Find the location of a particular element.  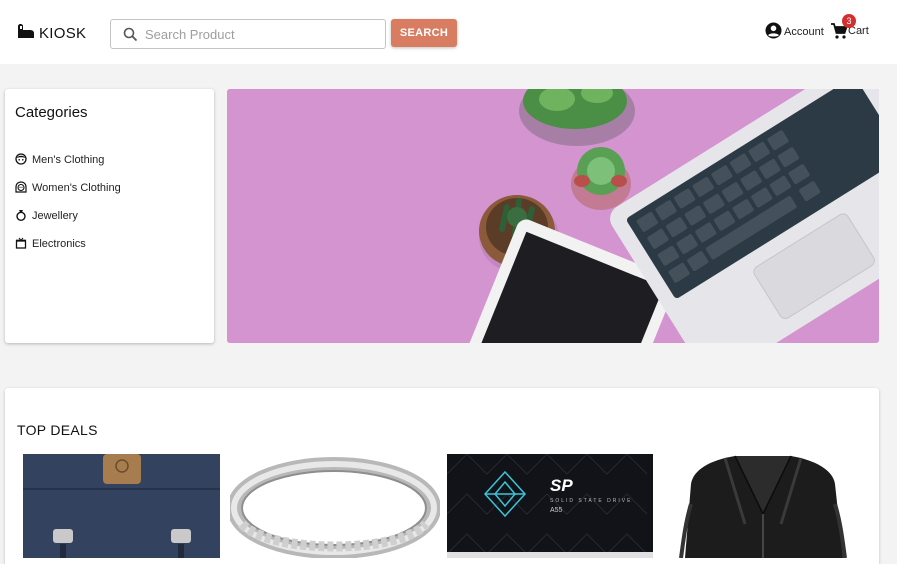

category-item-mens-clothing: Men's Clothing is located at coordinates (68, 160).